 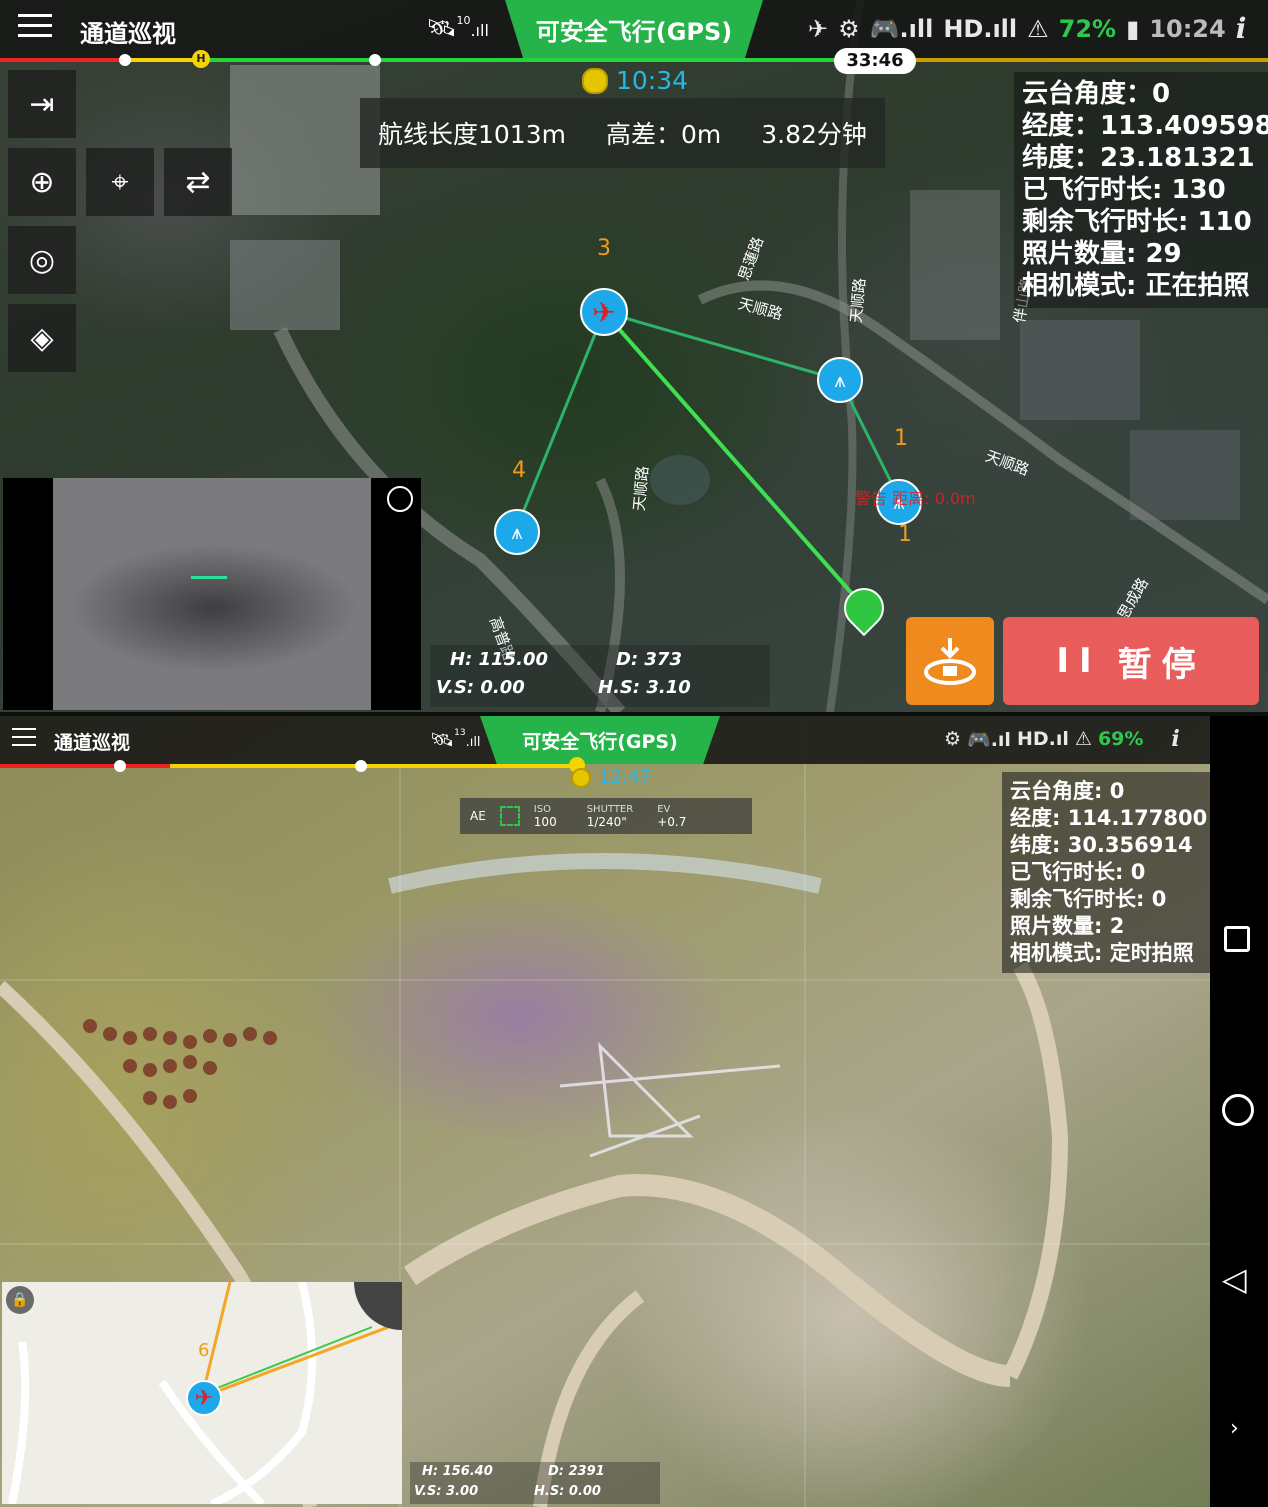 What do you see at coordinates (499, 659) in the screenshot?
I see `altitude: H: 115.00` at bounding box center [499, 659].